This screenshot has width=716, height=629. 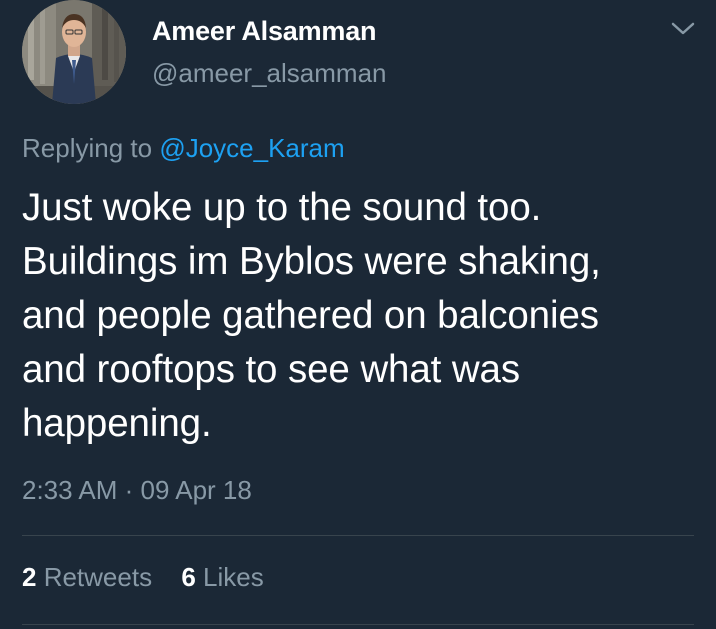 I want to click on tweet-text-line: happening., so click(x=117, y=423).